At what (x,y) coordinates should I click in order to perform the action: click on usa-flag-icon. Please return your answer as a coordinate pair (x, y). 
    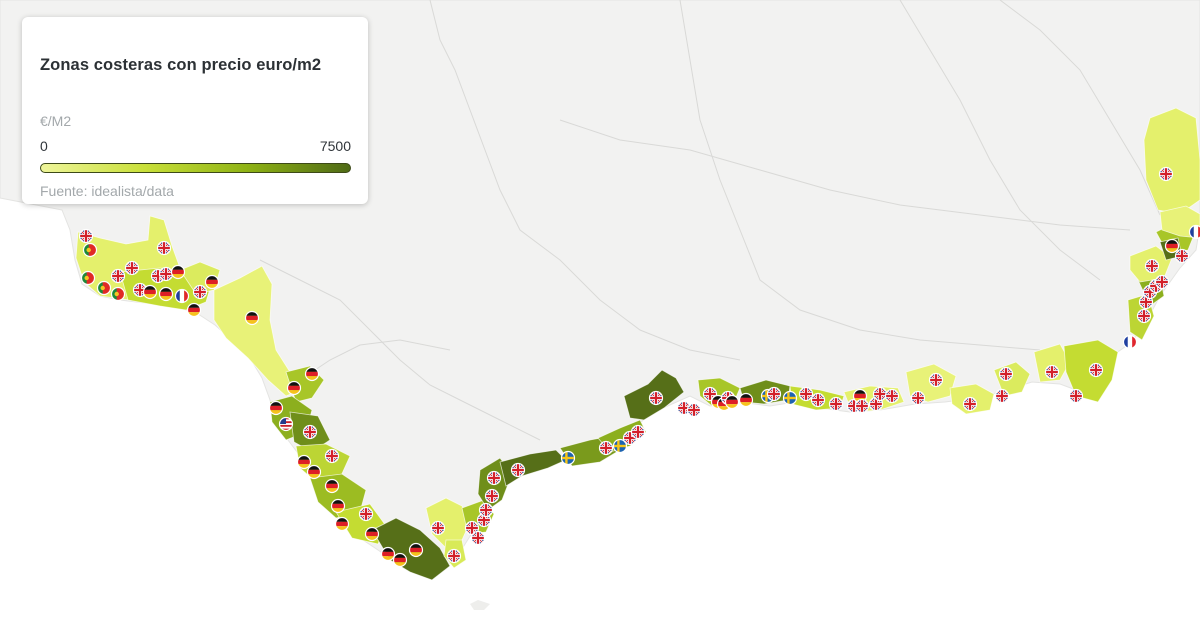
    Looking at the image, I should click on (286, 424).